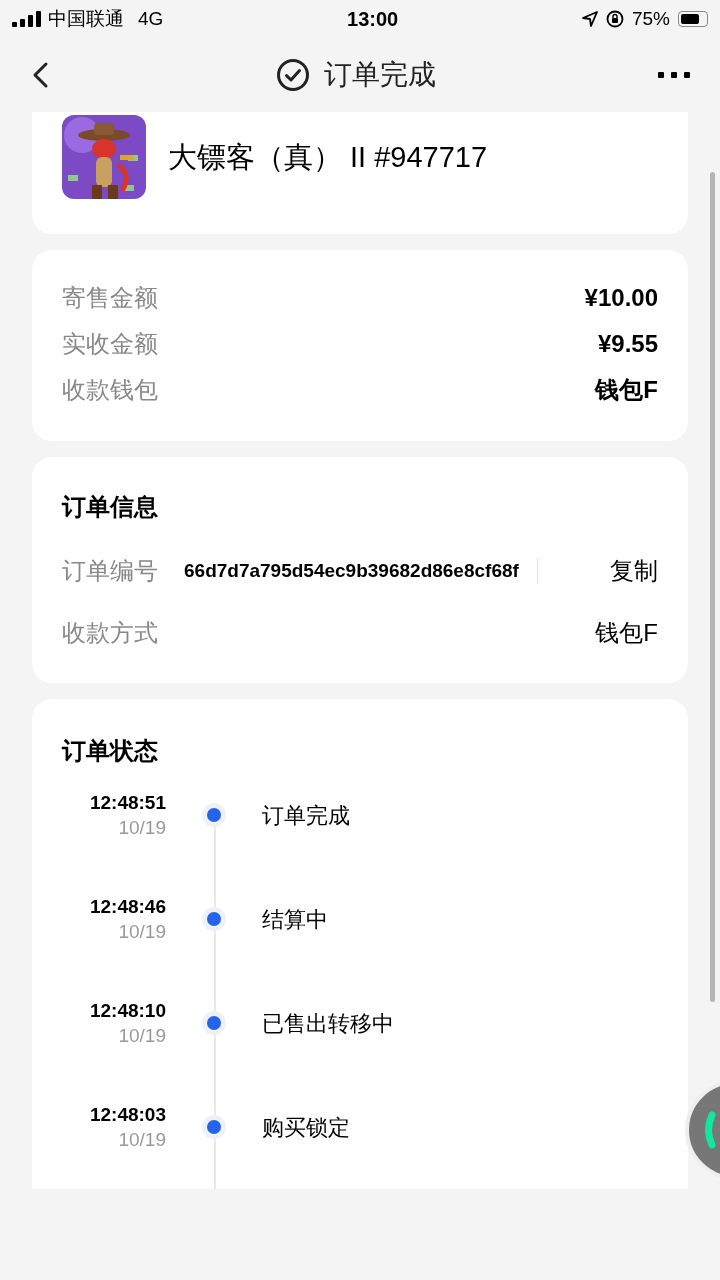 The height and width of the screenshot is (1280, 720). Describe the element at coordinates (127, 803) in the screenshot. I see `step-time: 12:48:51` at that location.